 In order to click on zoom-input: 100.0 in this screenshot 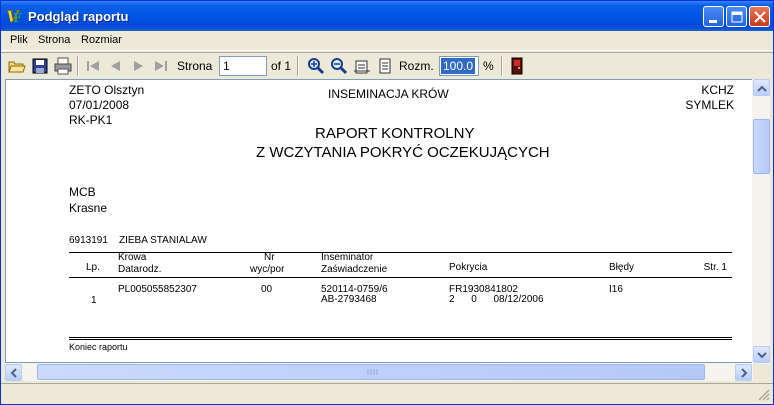, I will do `click(459, 66)`.